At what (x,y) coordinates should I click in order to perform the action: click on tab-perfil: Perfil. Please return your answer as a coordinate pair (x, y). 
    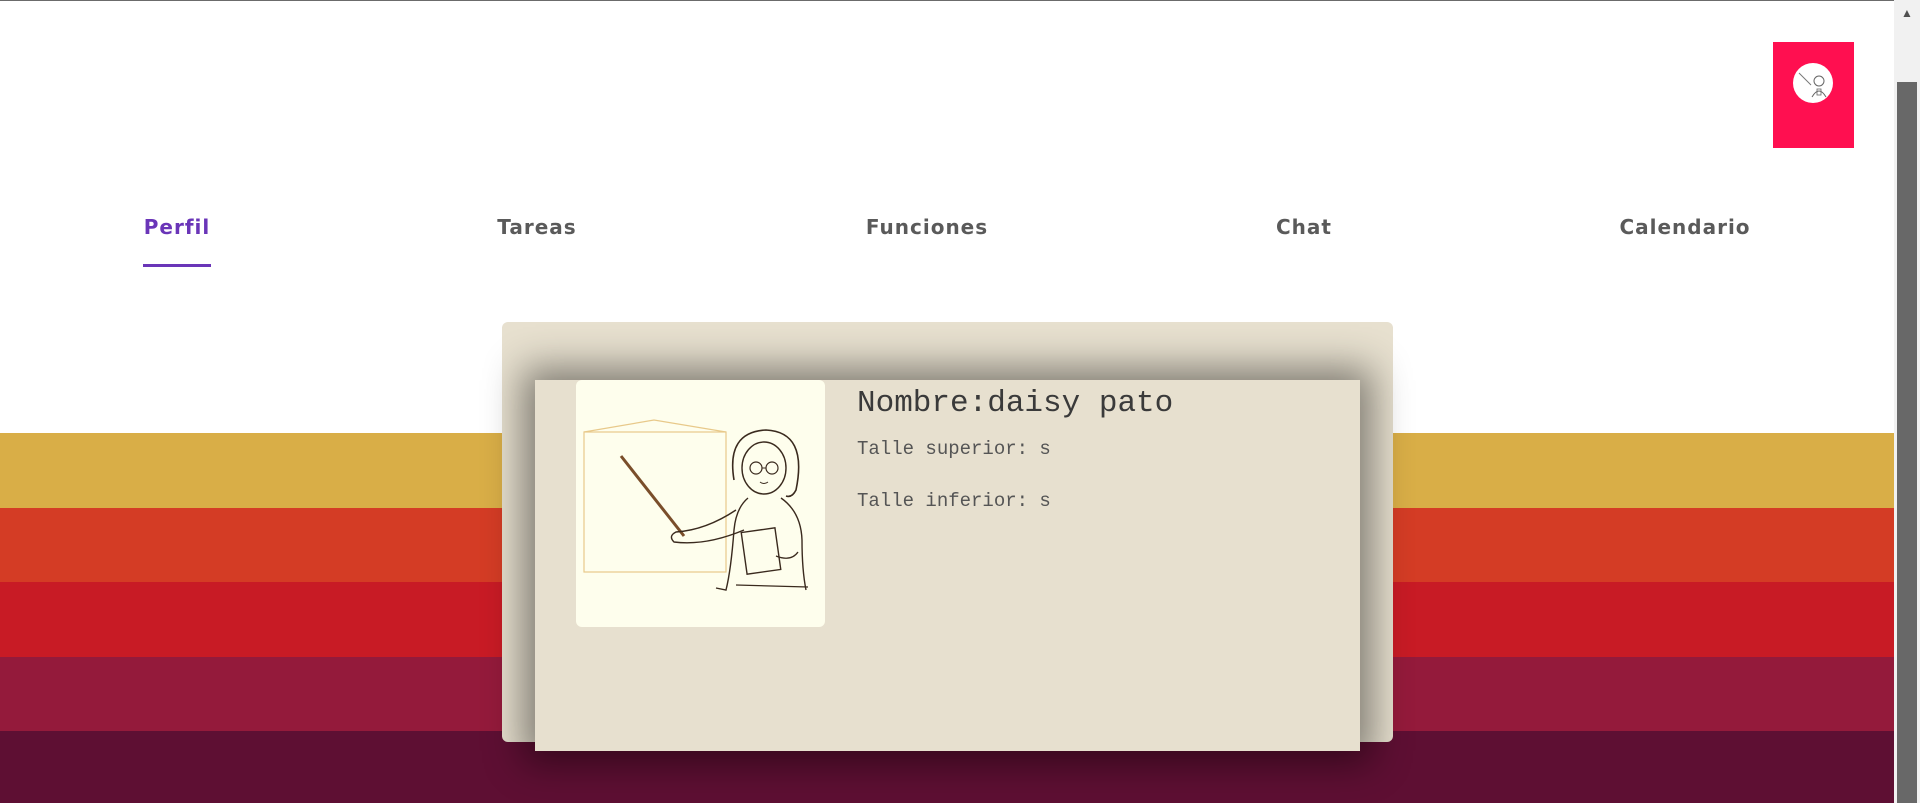
    Looking at the image, I should click on (177, 237).